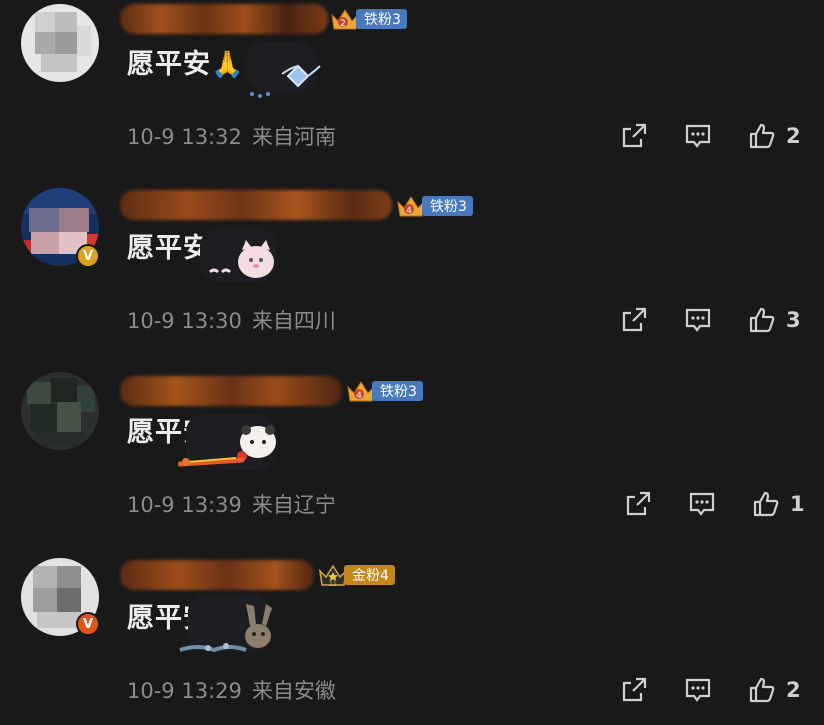  I want to click on comment-time: 10-9 13:32, so click(184, 137).